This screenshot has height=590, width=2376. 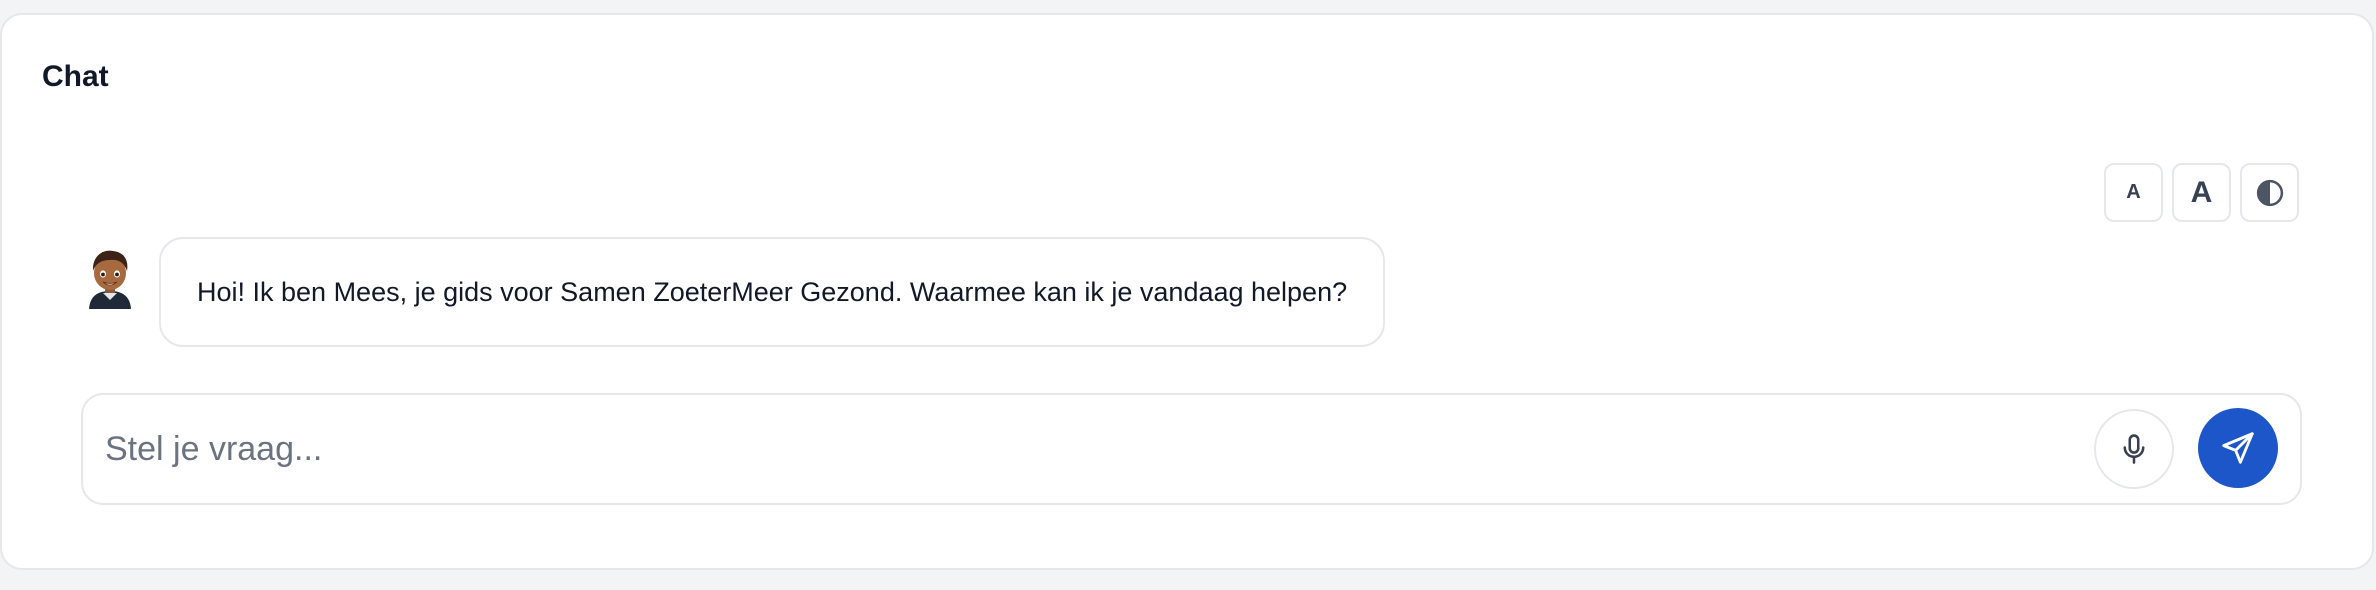 I want to click on microphone-icon, so click(x=2134, y=449).